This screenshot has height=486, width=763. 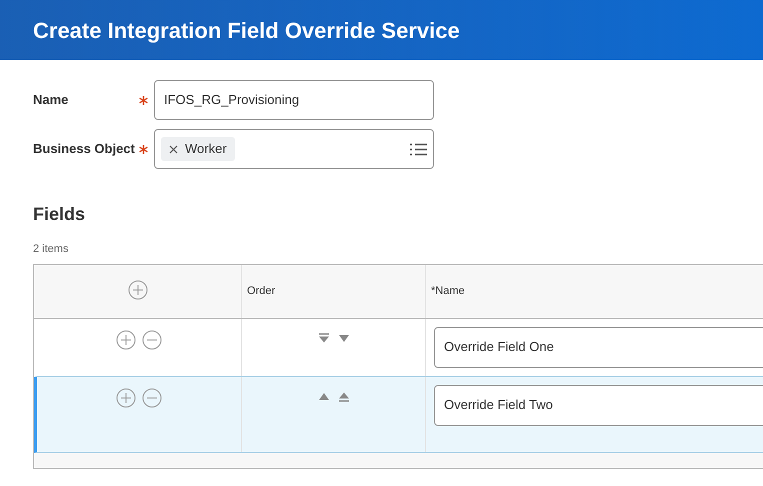 I want to click on list-icon, so click(x=418, y=149).